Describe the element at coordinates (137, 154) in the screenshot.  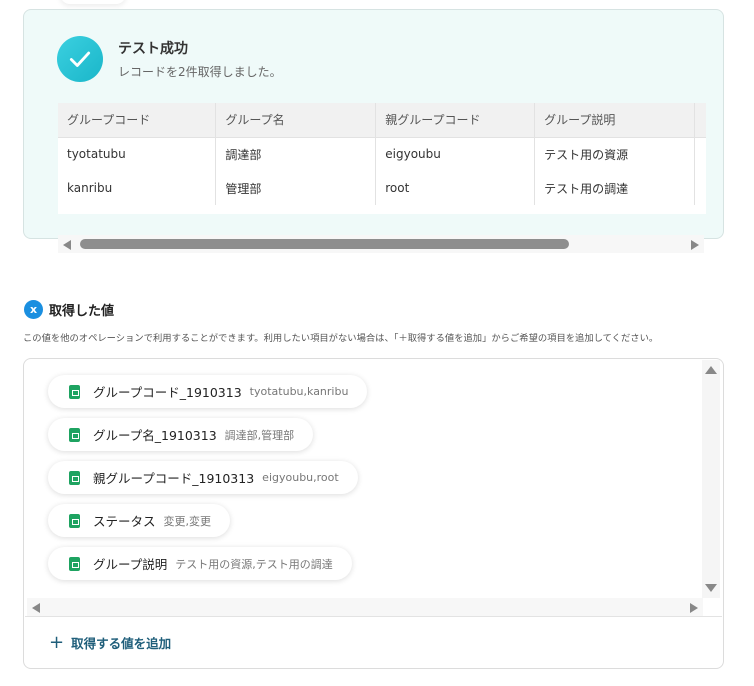
I see `table-cell: tyotatubu` at that location.